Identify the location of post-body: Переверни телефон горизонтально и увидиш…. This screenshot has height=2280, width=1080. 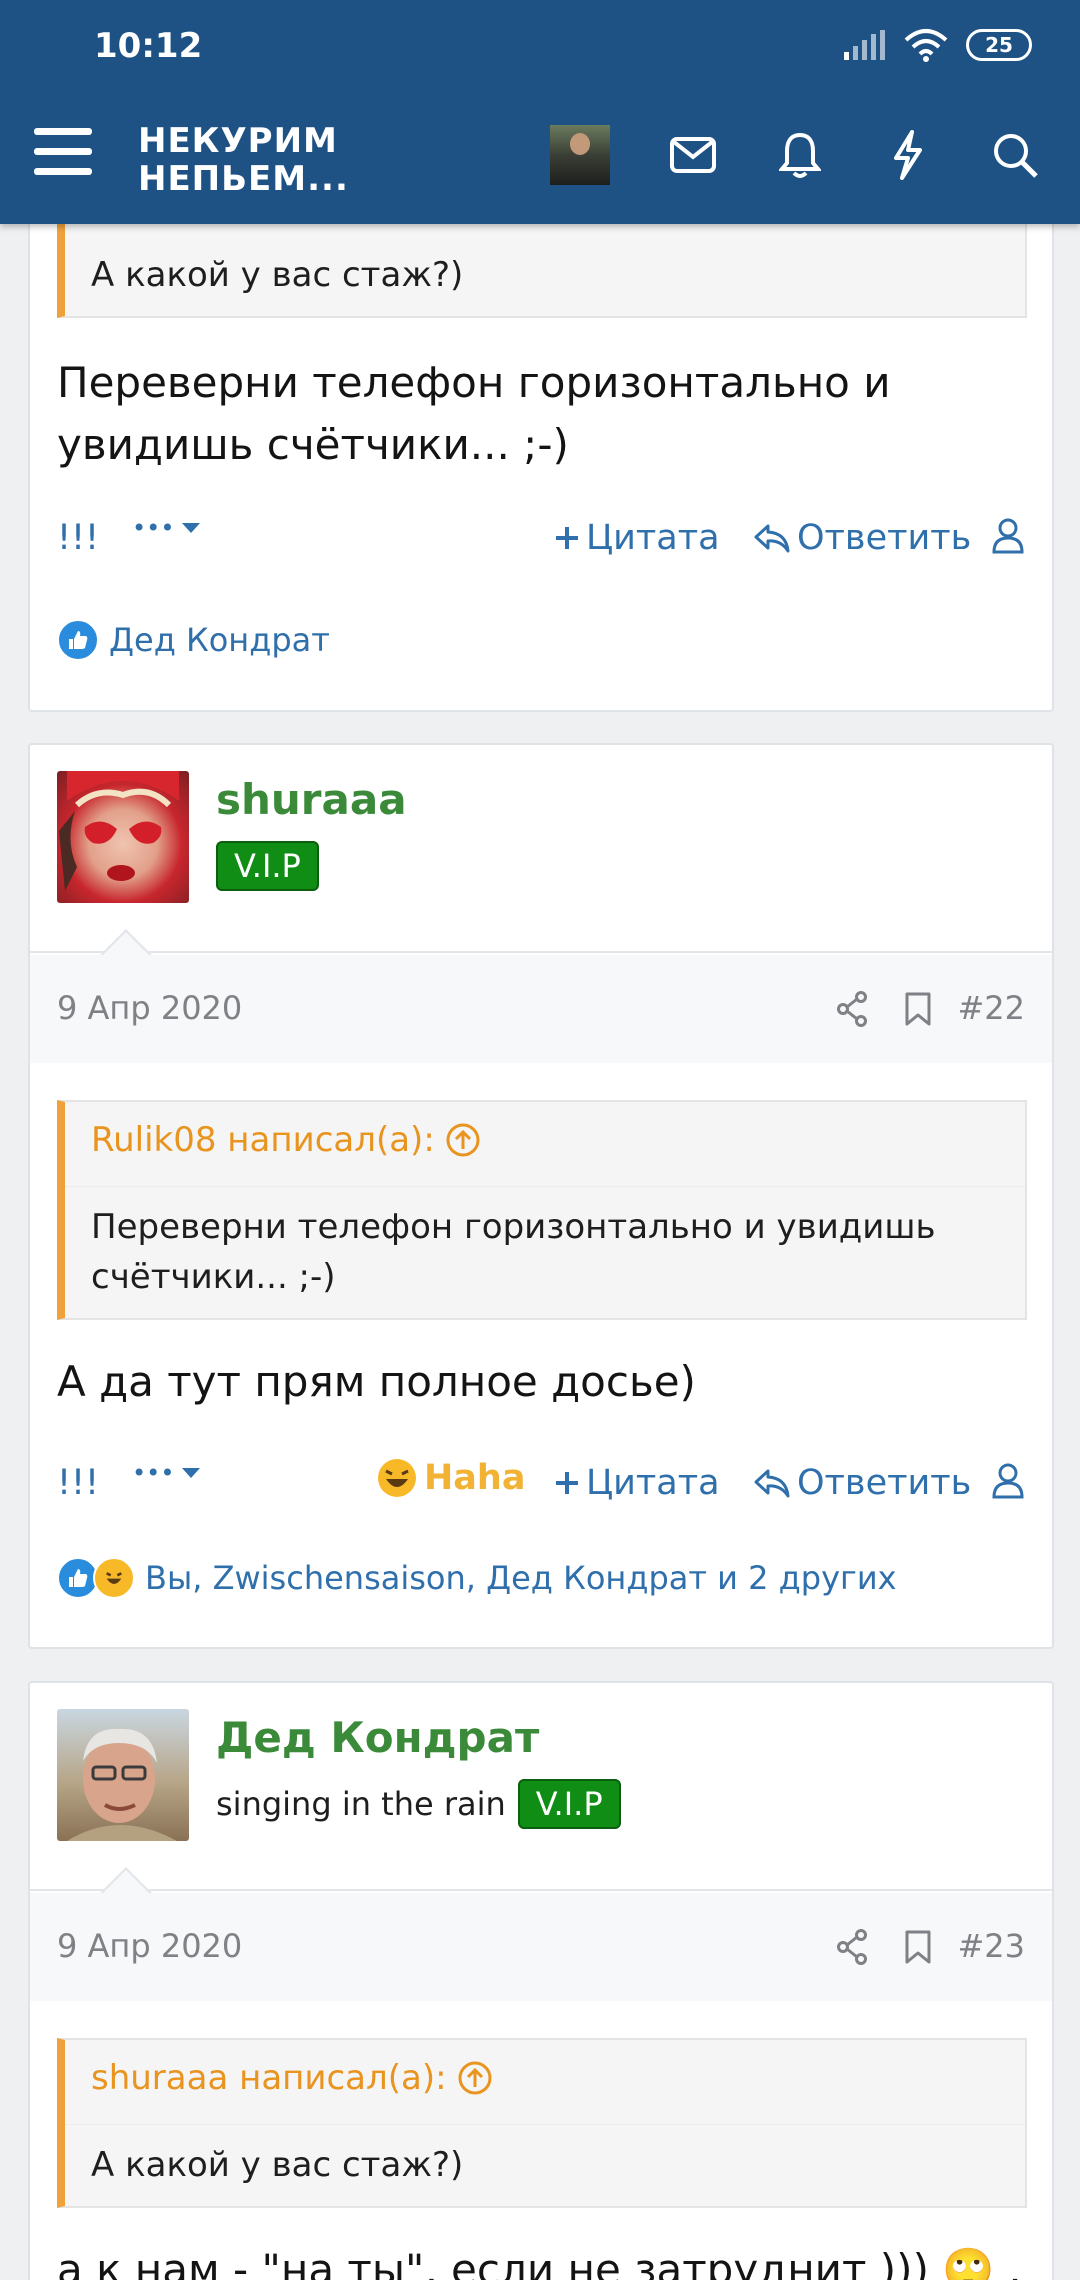
(474, 413).